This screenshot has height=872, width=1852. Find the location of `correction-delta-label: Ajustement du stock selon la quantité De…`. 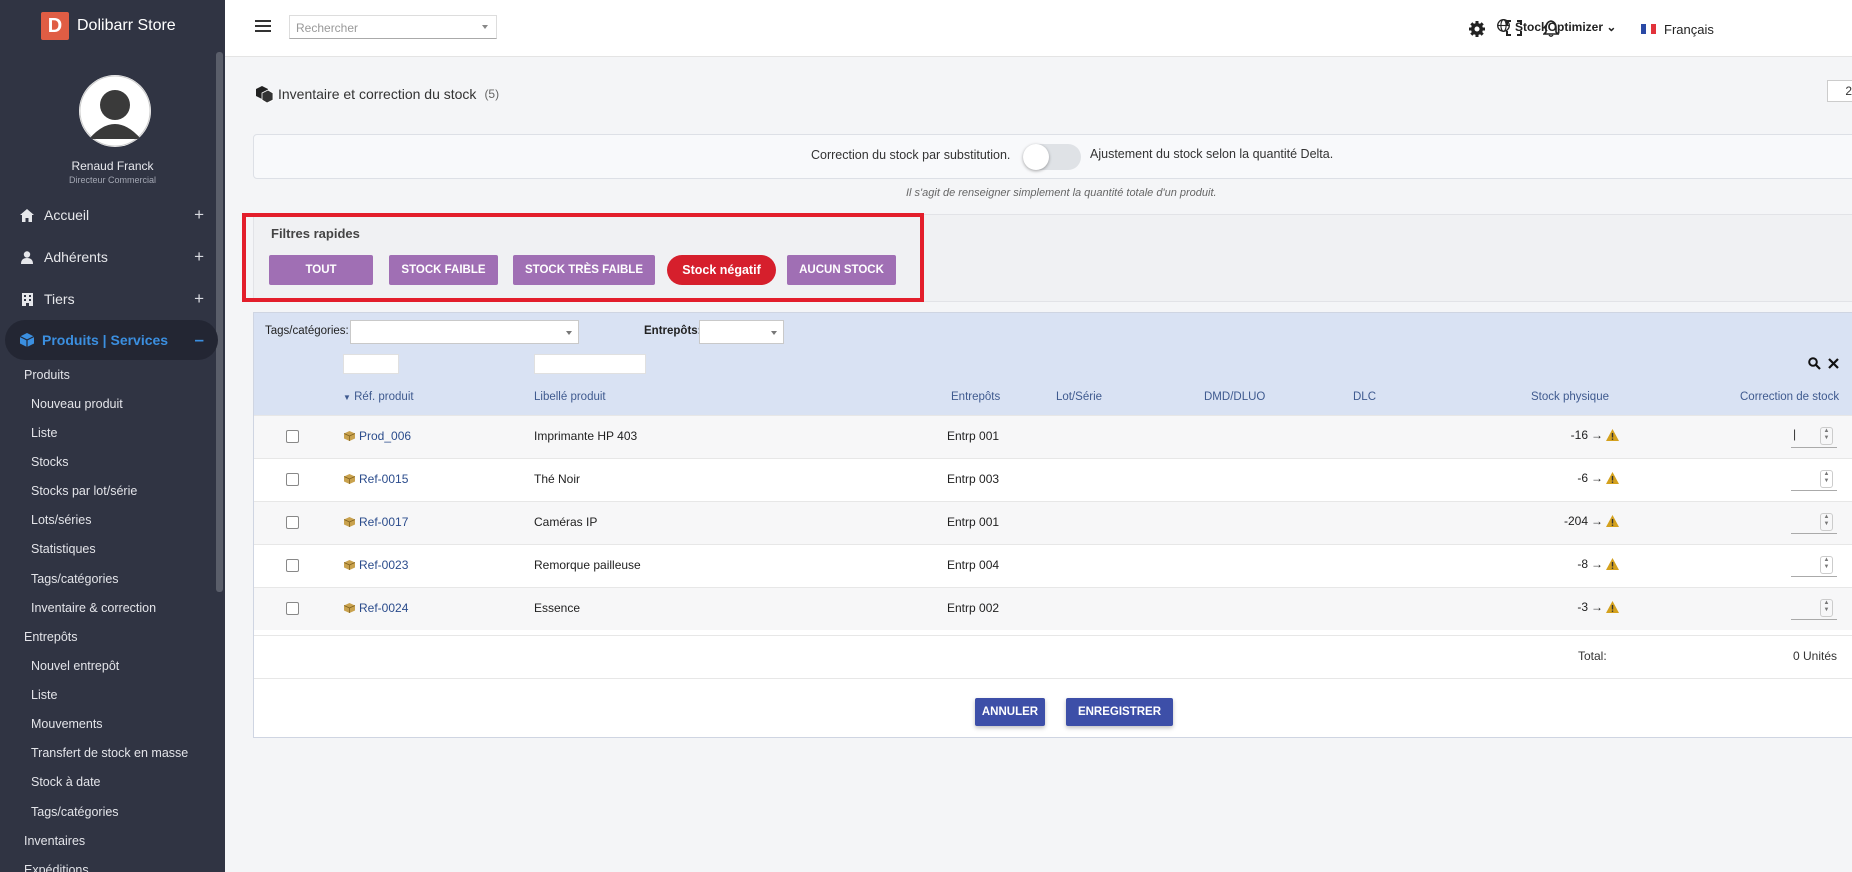

correction-delta-label: Ajustement du stock selon la quantité De… is located at coordinates (1212, 154).